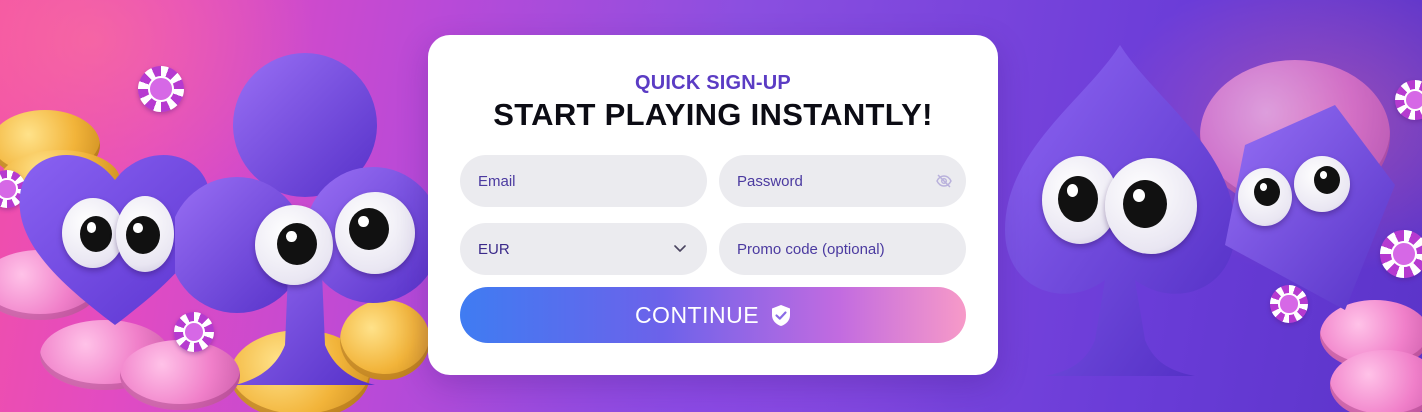 This screenshot has width=1422, height=412. I want to click on diamond-eye-right, so click(1322, 184).